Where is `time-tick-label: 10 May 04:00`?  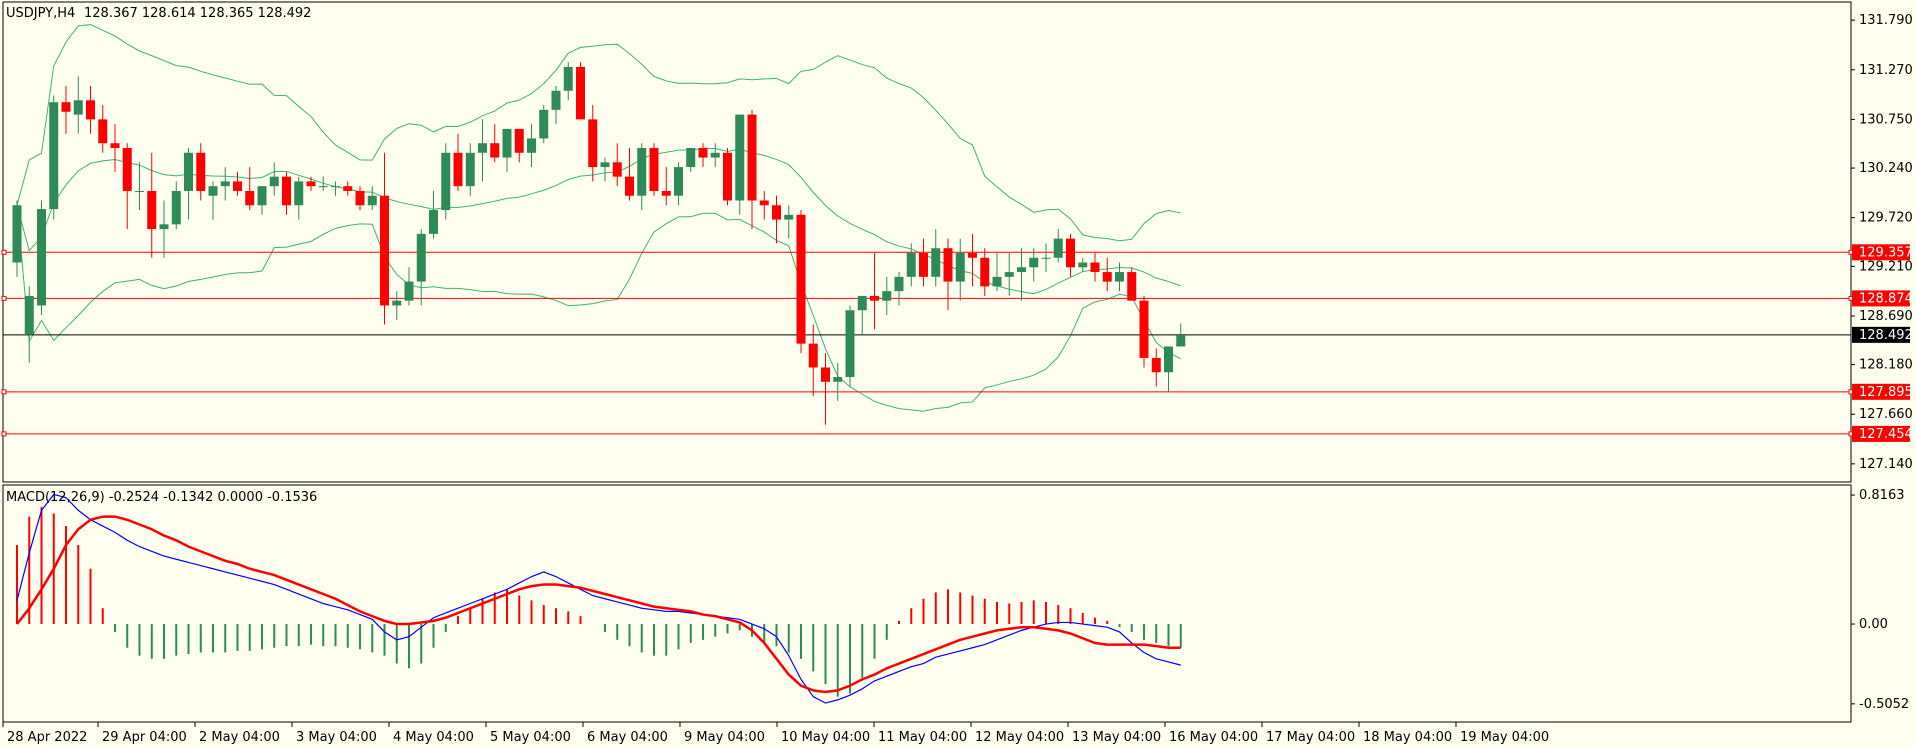 time-tick-label: 10 May 04:00 is located at coordinates (825, 737).